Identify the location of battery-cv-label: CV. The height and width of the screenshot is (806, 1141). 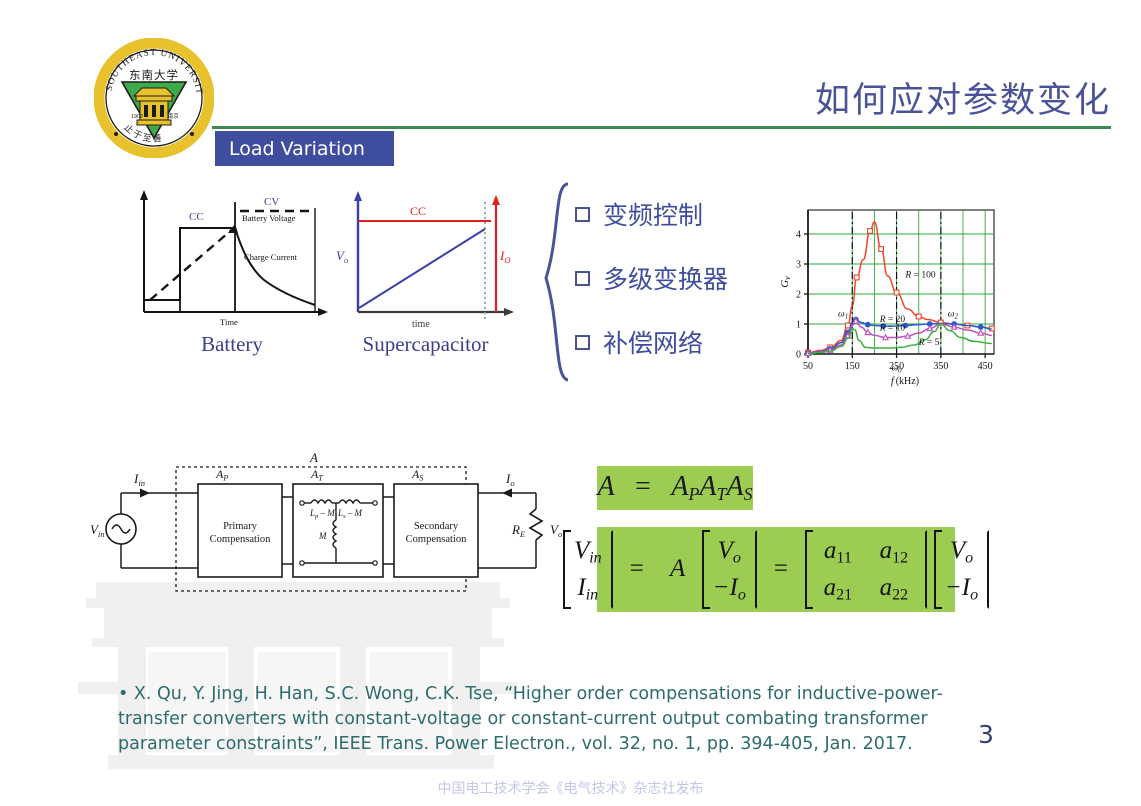
(271, 202).